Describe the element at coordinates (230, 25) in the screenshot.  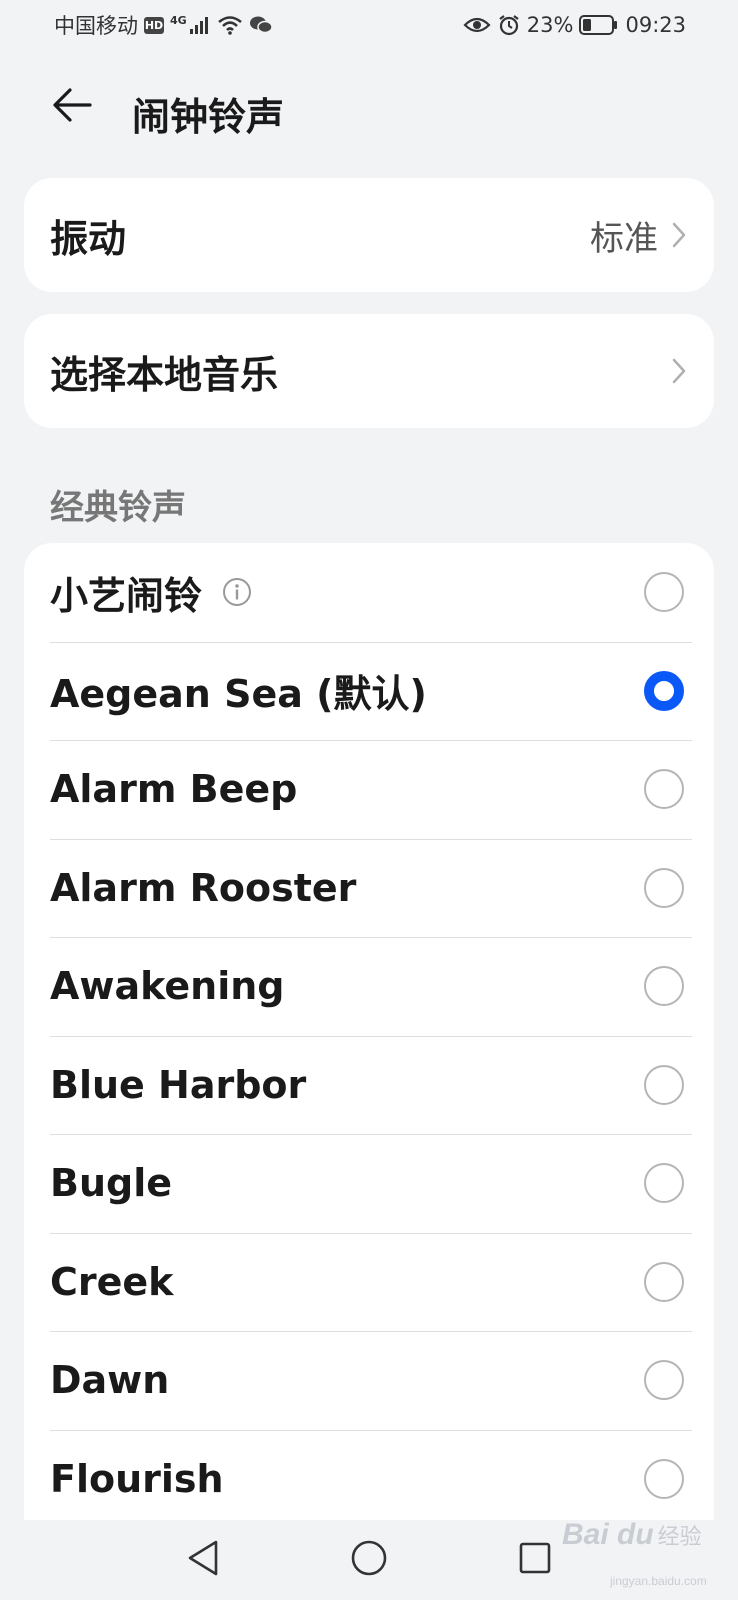
I see `wifi-icon` at that location.